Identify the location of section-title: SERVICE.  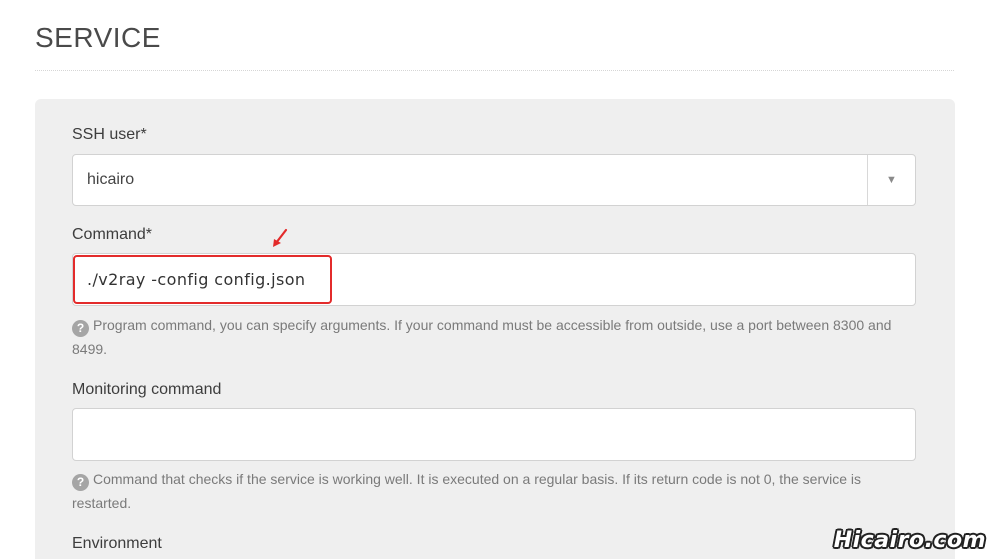
(98, 37).